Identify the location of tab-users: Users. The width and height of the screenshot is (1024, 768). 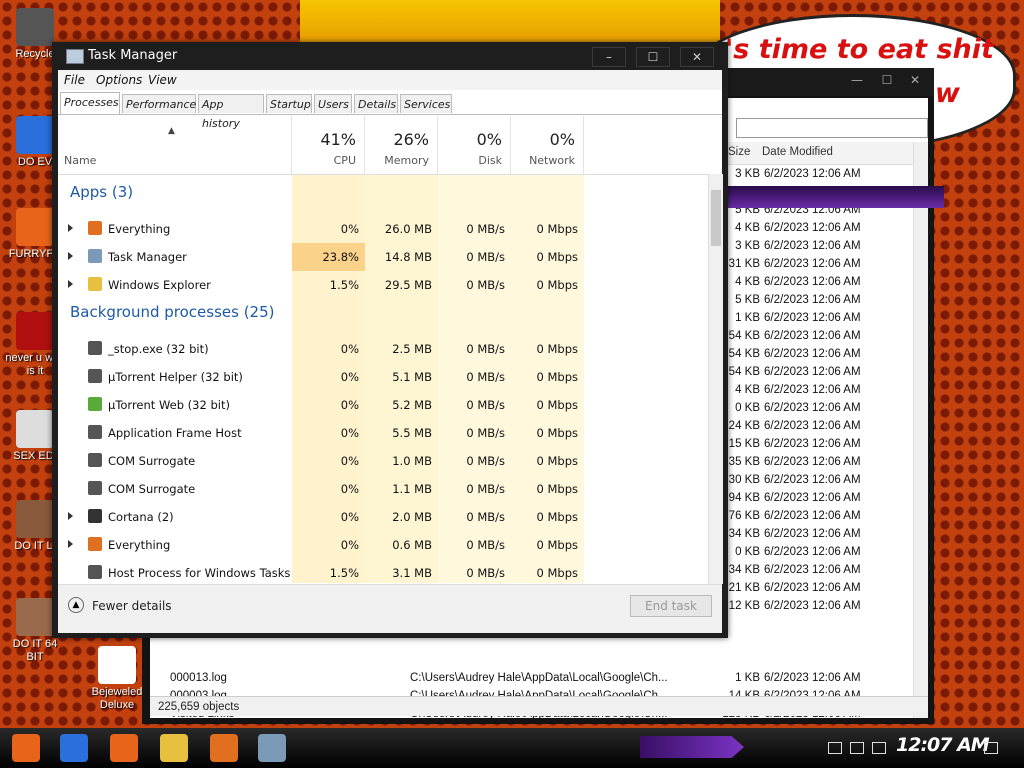
(333, 103).